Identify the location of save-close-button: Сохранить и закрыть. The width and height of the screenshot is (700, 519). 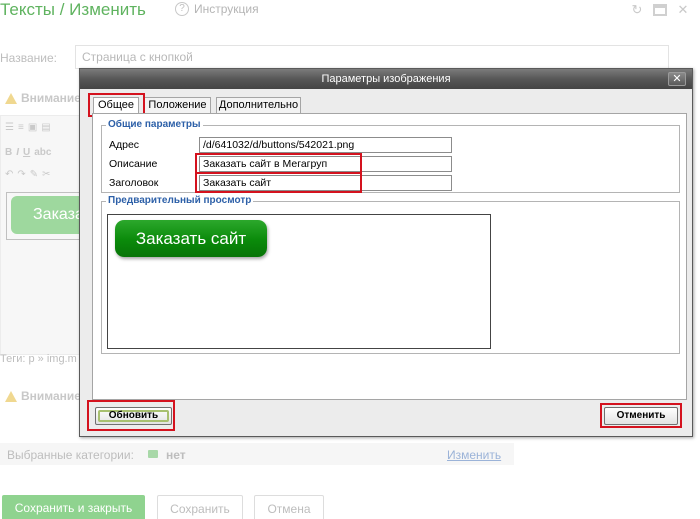
(73, 507).